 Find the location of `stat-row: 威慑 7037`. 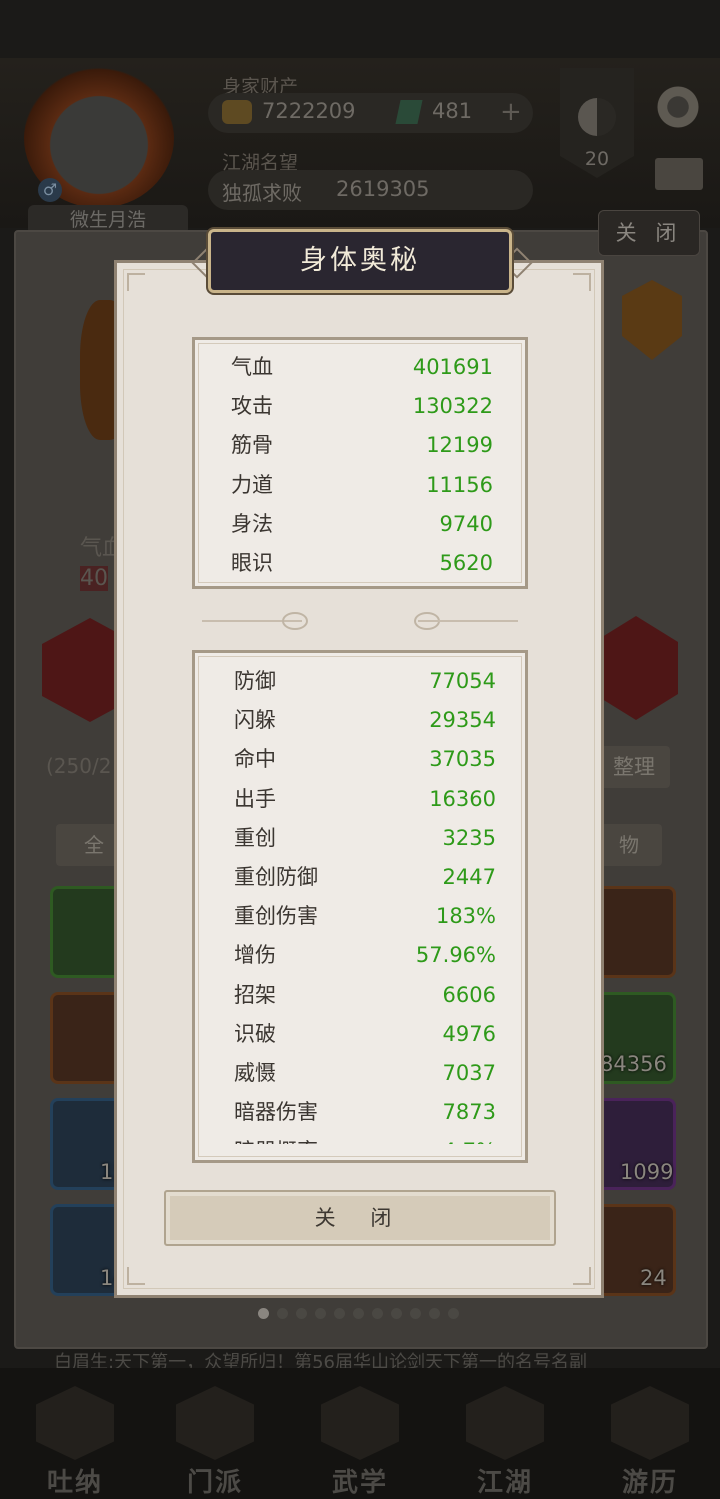

stat-row: 威慑 7037 is located at coordinates (365, 1073).